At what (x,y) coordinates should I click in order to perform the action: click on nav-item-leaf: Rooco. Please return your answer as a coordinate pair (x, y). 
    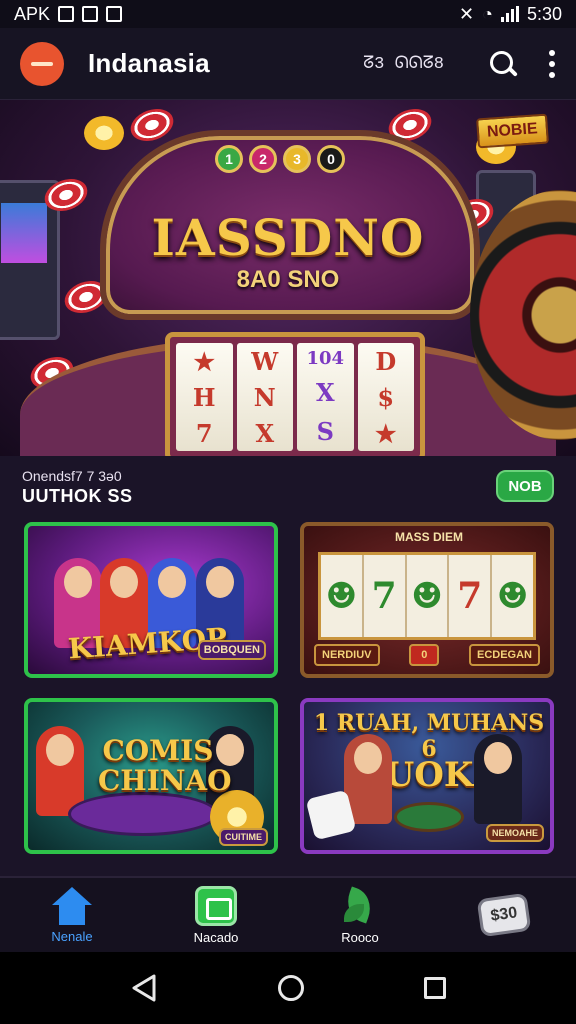
    Looking at the image, I should click on (360, 915).